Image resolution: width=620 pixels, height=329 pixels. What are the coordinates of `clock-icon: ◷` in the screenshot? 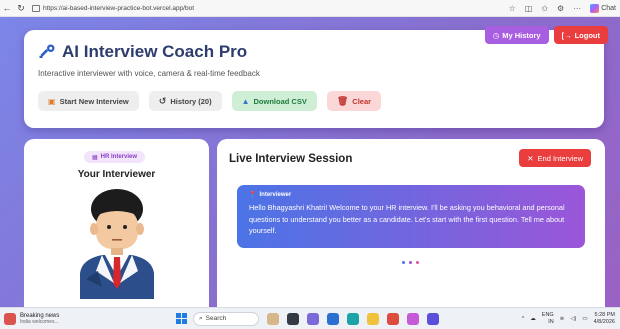 It's located at (496, 35).